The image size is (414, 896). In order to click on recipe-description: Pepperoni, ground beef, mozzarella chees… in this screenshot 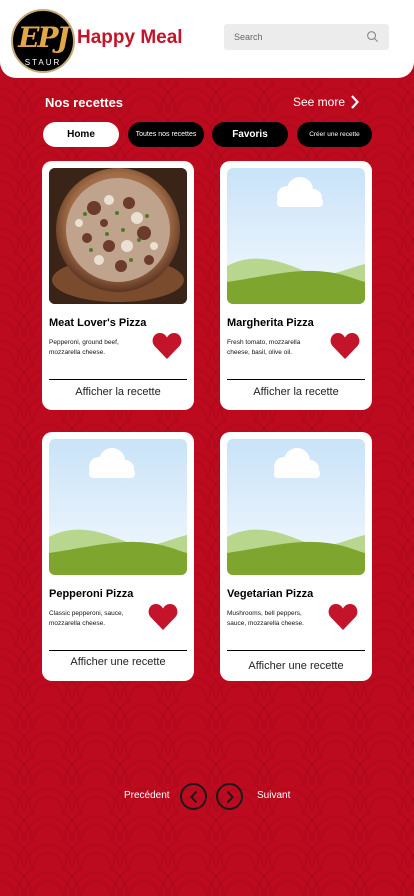, I will do `click(84, 347)`.